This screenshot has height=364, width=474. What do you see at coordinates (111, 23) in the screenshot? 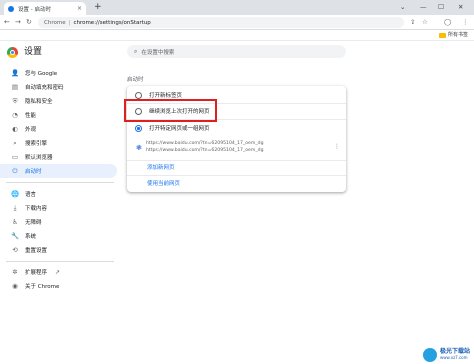
I see `address-url: chrome://settings/onStartup` at bounding box center [111, 23].